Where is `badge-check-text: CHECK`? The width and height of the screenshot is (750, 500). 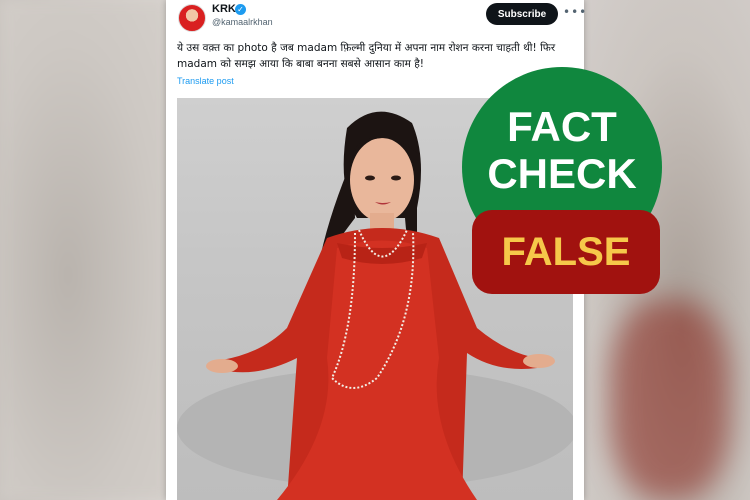
badge-check-text: CHECK is located at coordinates (562, 173).